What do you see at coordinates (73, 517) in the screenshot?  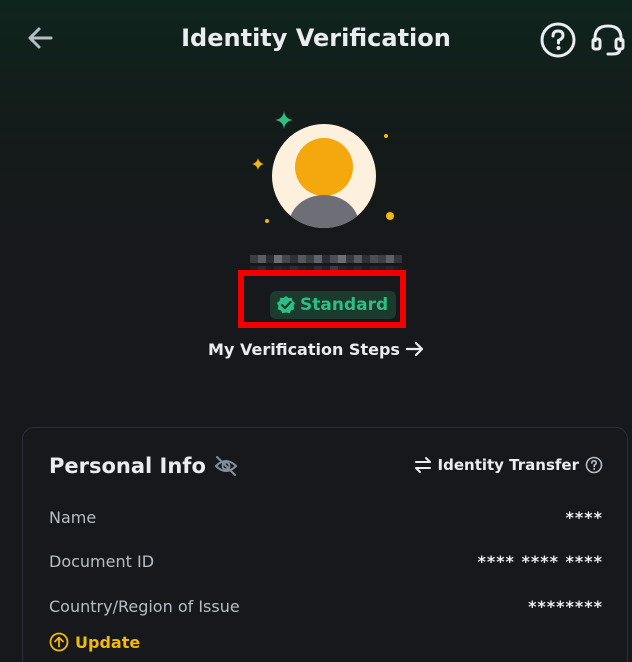 I see `row-label: Name` at bounding box center [73, 517].